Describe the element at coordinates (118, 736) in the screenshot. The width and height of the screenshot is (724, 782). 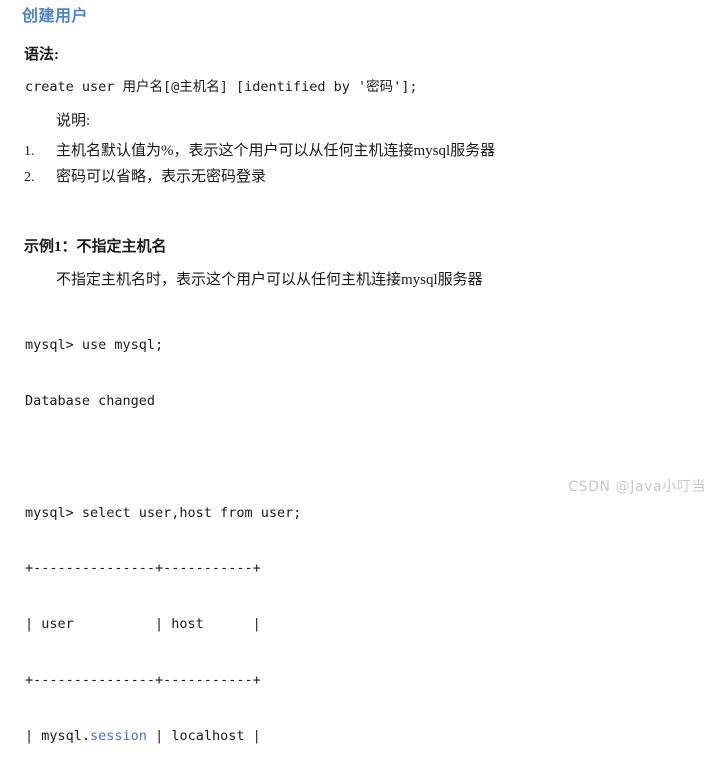
I see `table-cell-user-token: session` at that location.